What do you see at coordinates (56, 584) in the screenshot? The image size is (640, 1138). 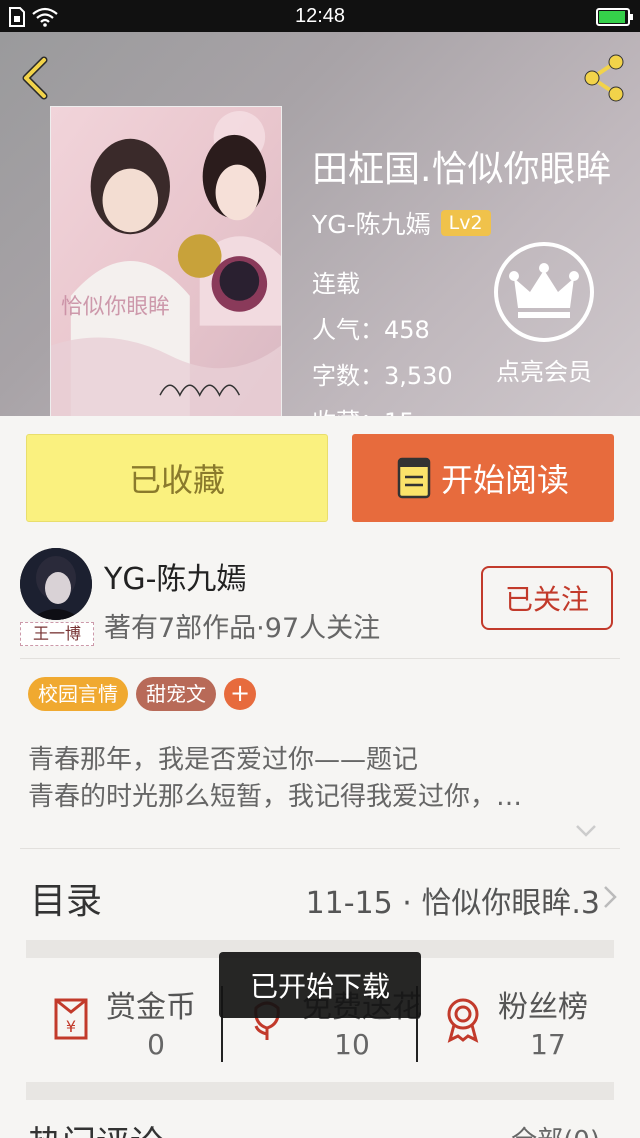 I see `avatar` at bounding box center [56, 584].